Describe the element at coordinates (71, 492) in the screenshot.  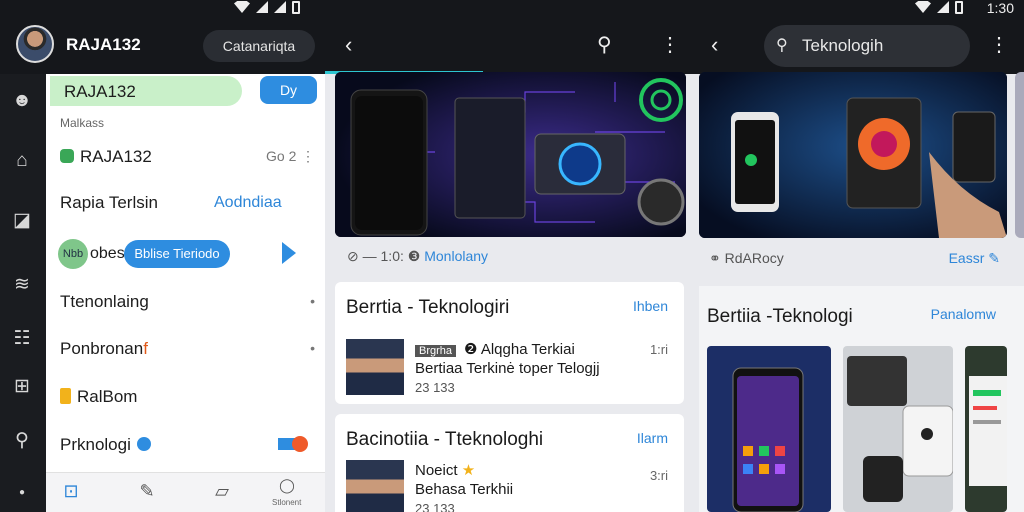
I see `compose-icon: ⊡` at that location.